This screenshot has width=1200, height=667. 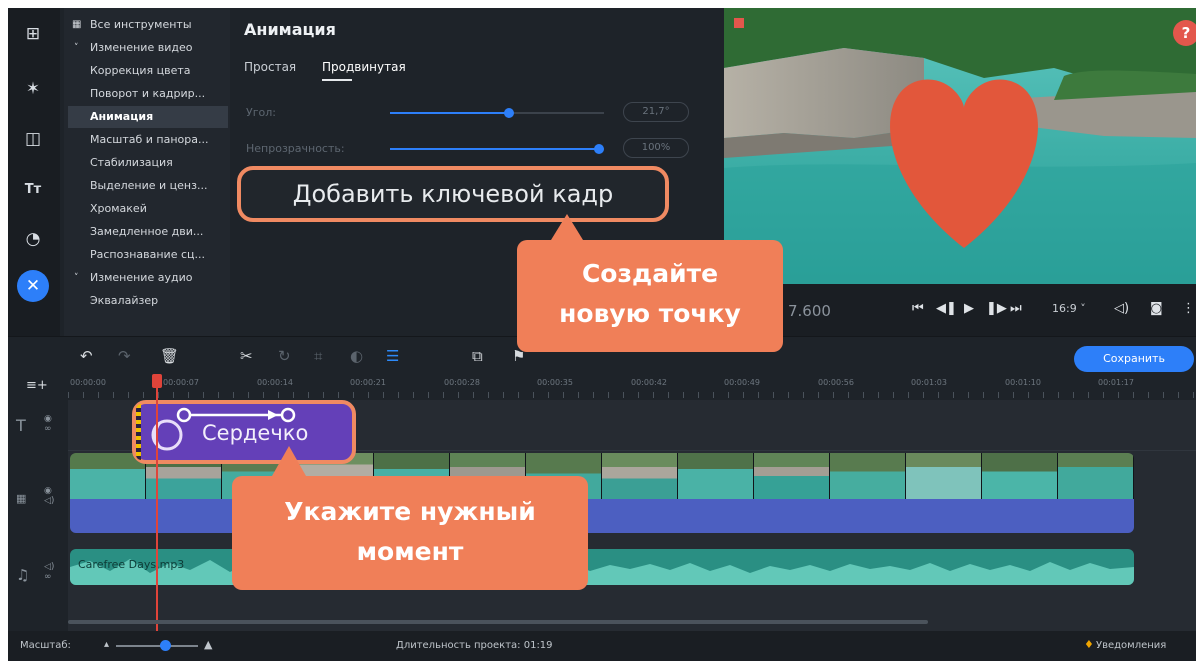 What do you see at coordinates (141, 24) in the screenshot?
I see `all-tools-label: Все инструменты` at bounding box center [141, 24].